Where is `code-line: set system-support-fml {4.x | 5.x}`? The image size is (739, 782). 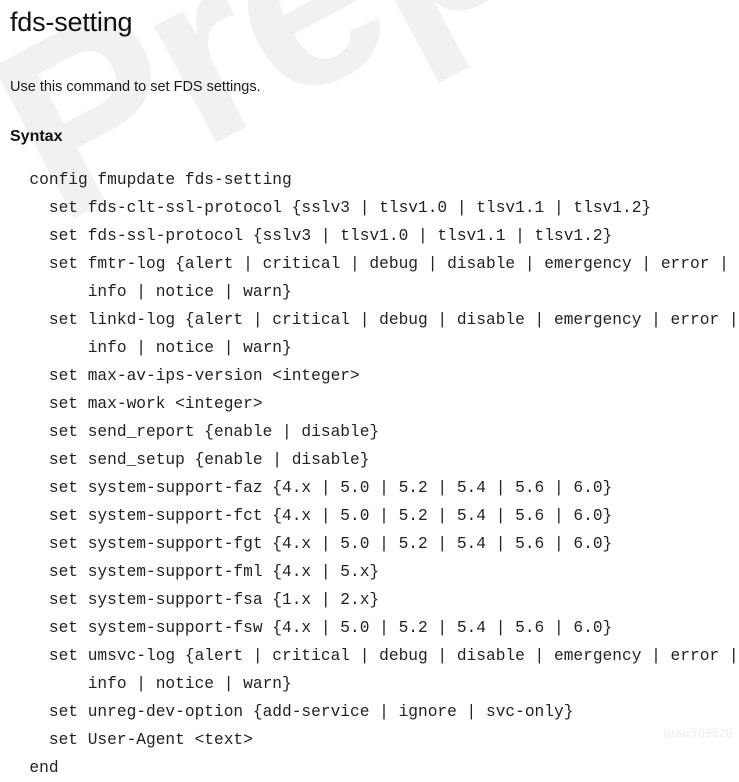 code-line: set system-support-fml {4.x | 5.x} is located at coordinates (195, 572).